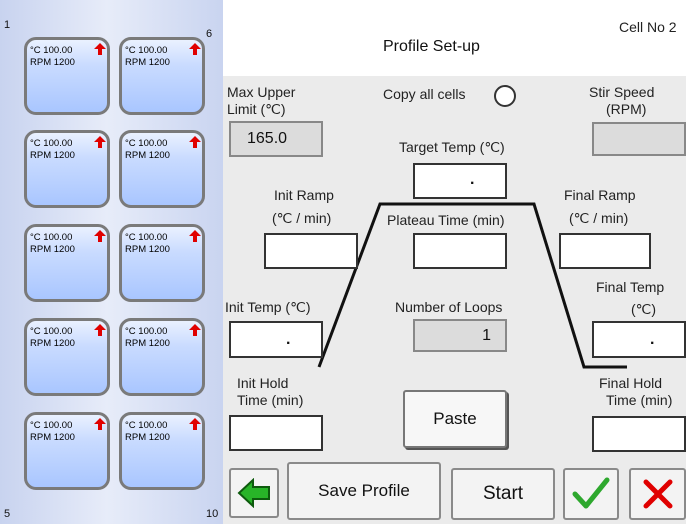 The width and height of the screenshot is (686, 524). What do you see at coordinates (599, 218) in the screenshot?
I see `final-ramp-label-line2: (℃ / min)` at bounding box center [599, 218].